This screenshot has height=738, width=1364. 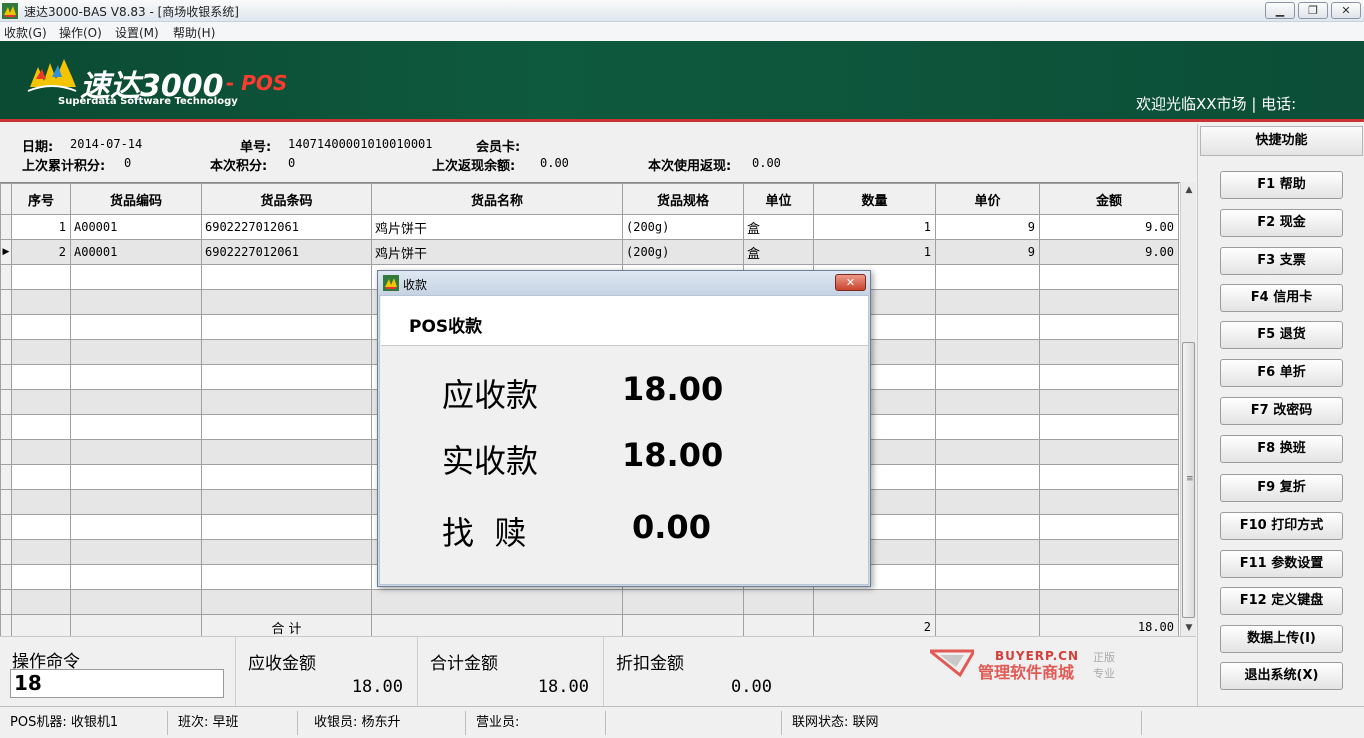 What do you see at coordinates (589, 602) in the screenshot?
I see `empty-row` at bounding box center [589, 602].